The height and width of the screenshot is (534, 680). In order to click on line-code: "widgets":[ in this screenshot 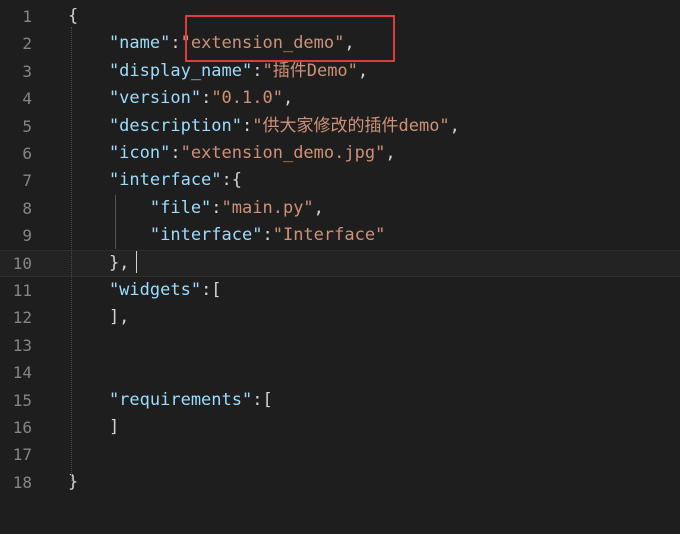, I will do `click(145, 290)`.